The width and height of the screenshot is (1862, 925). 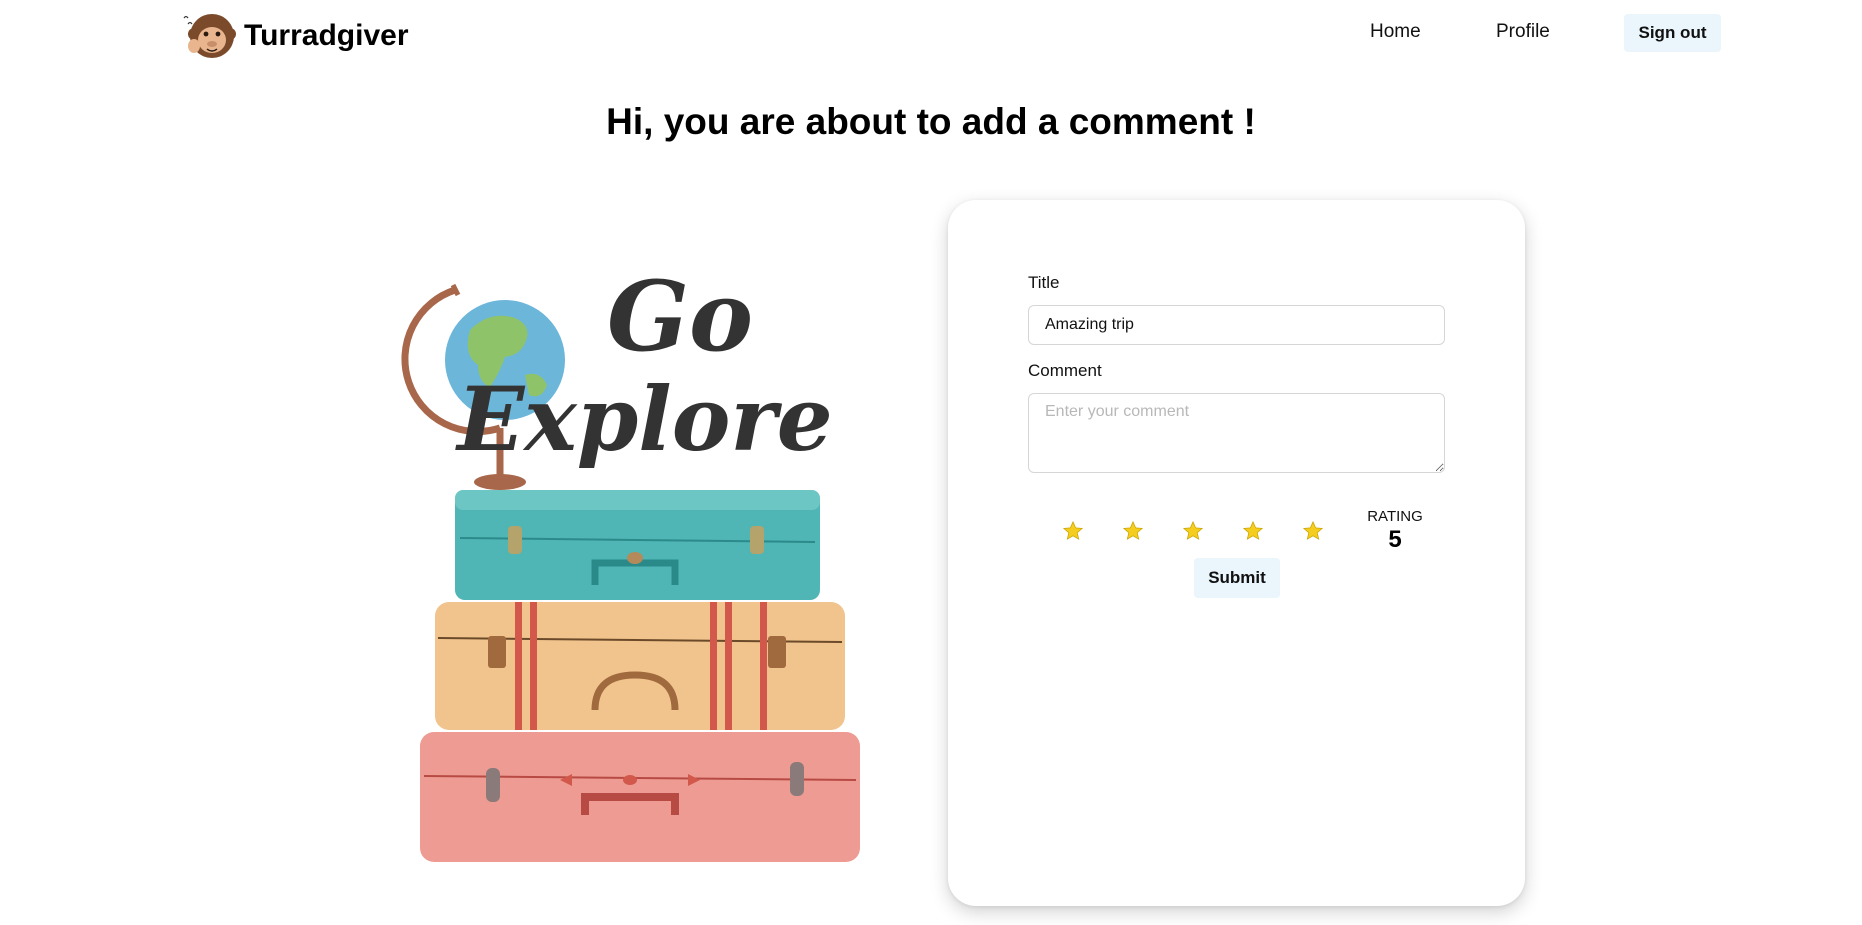 I want to click on monkey-logo-icon, so click(x=209, y=36).